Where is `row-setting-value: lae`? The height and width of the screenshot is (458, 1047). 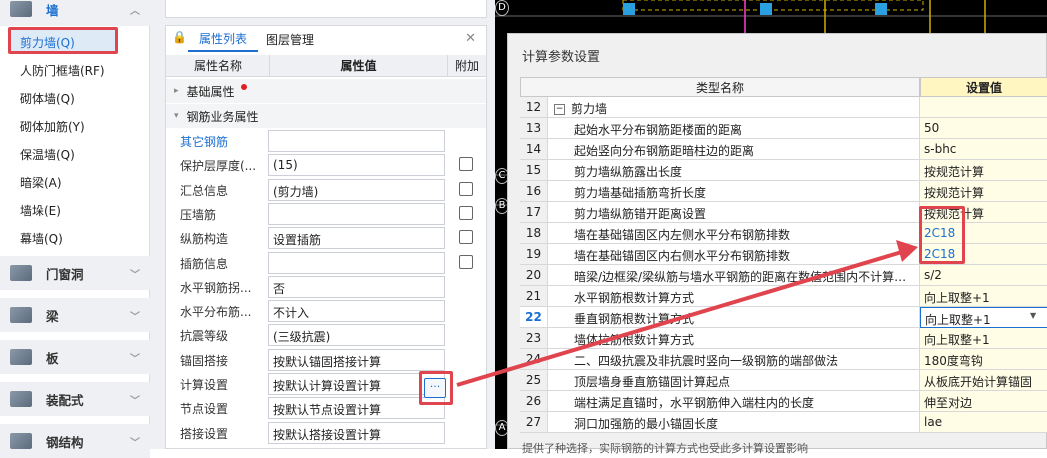
row-setting-value: lae is located at coordinates (983, 422).